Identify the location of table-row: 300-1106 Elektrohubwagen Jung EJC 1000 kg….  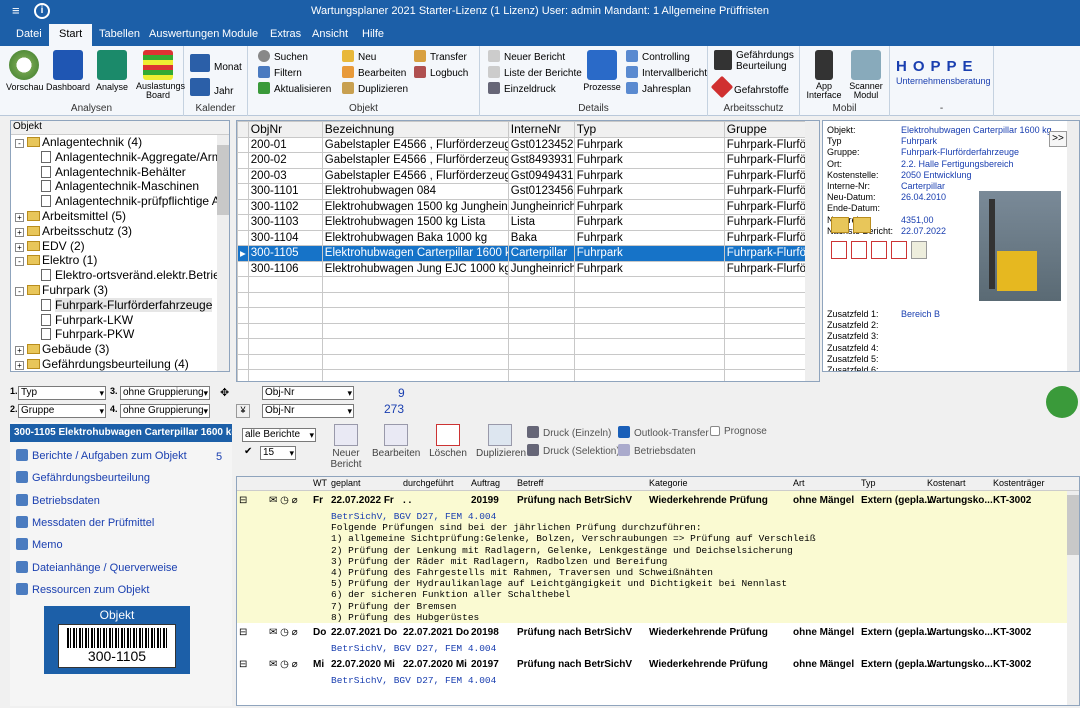
(524, 268).